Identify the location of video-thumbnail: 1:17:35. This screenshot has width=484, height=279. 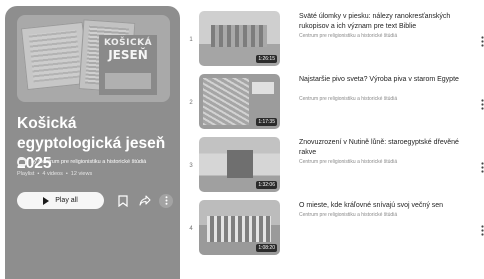
(239, 101).